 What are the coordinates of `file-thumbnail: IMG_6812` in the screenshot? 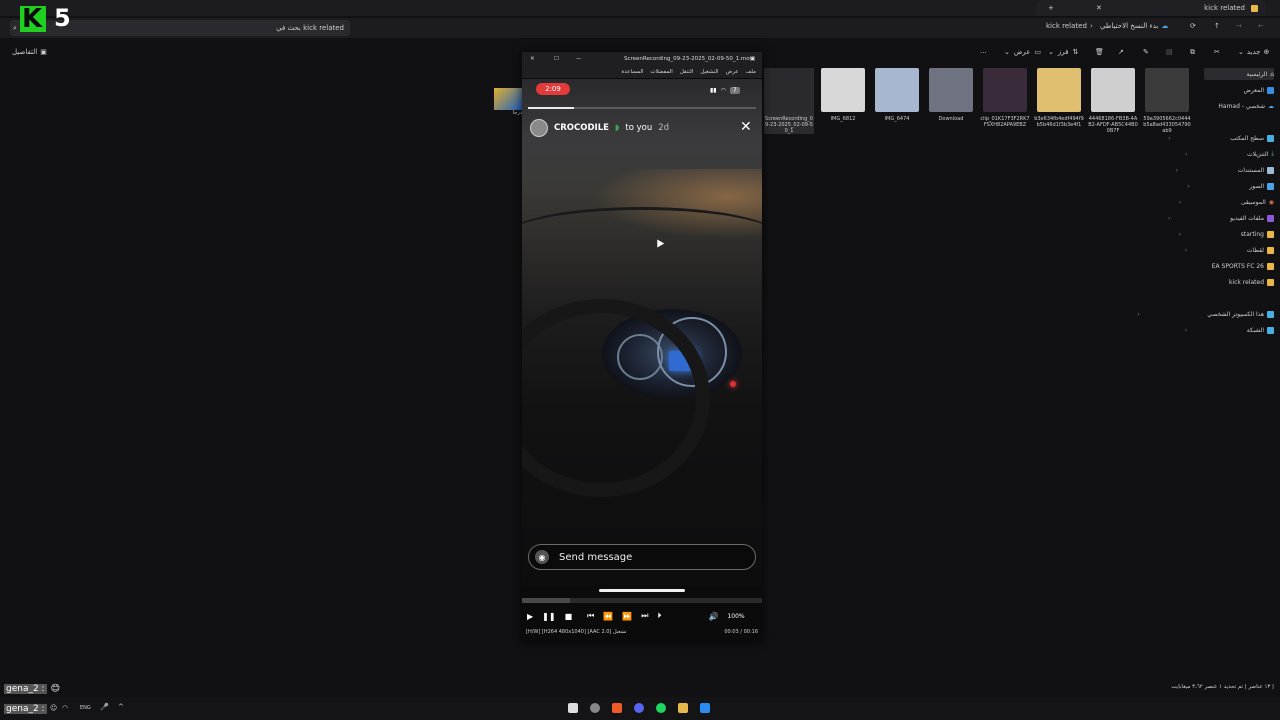 It's located at (843, 95).